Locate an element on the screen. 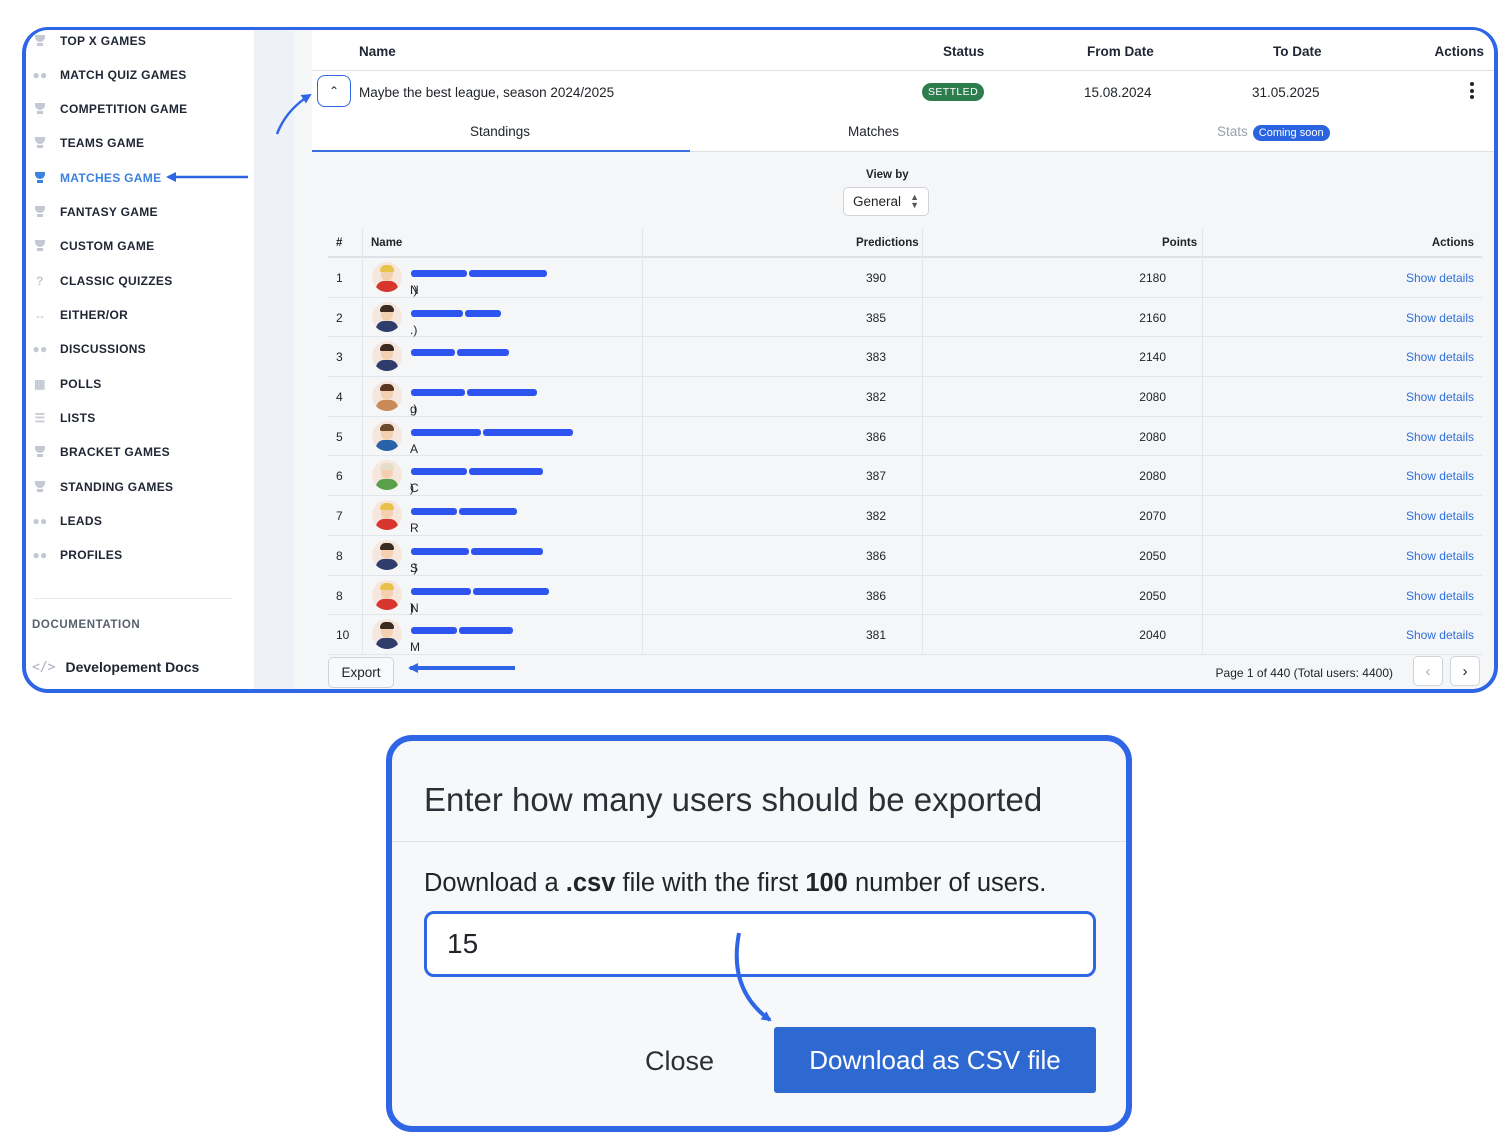  user-name-redacted: N) is located at coordinates (480, 601).